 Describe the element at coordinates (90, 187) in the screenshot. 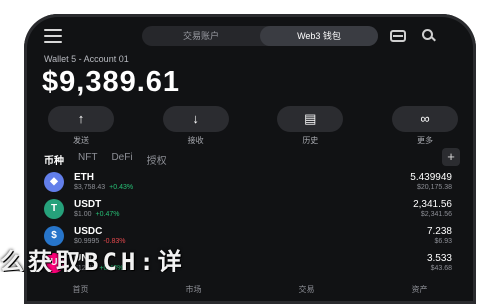

I see `asset-price: $3,758.43` at that location.